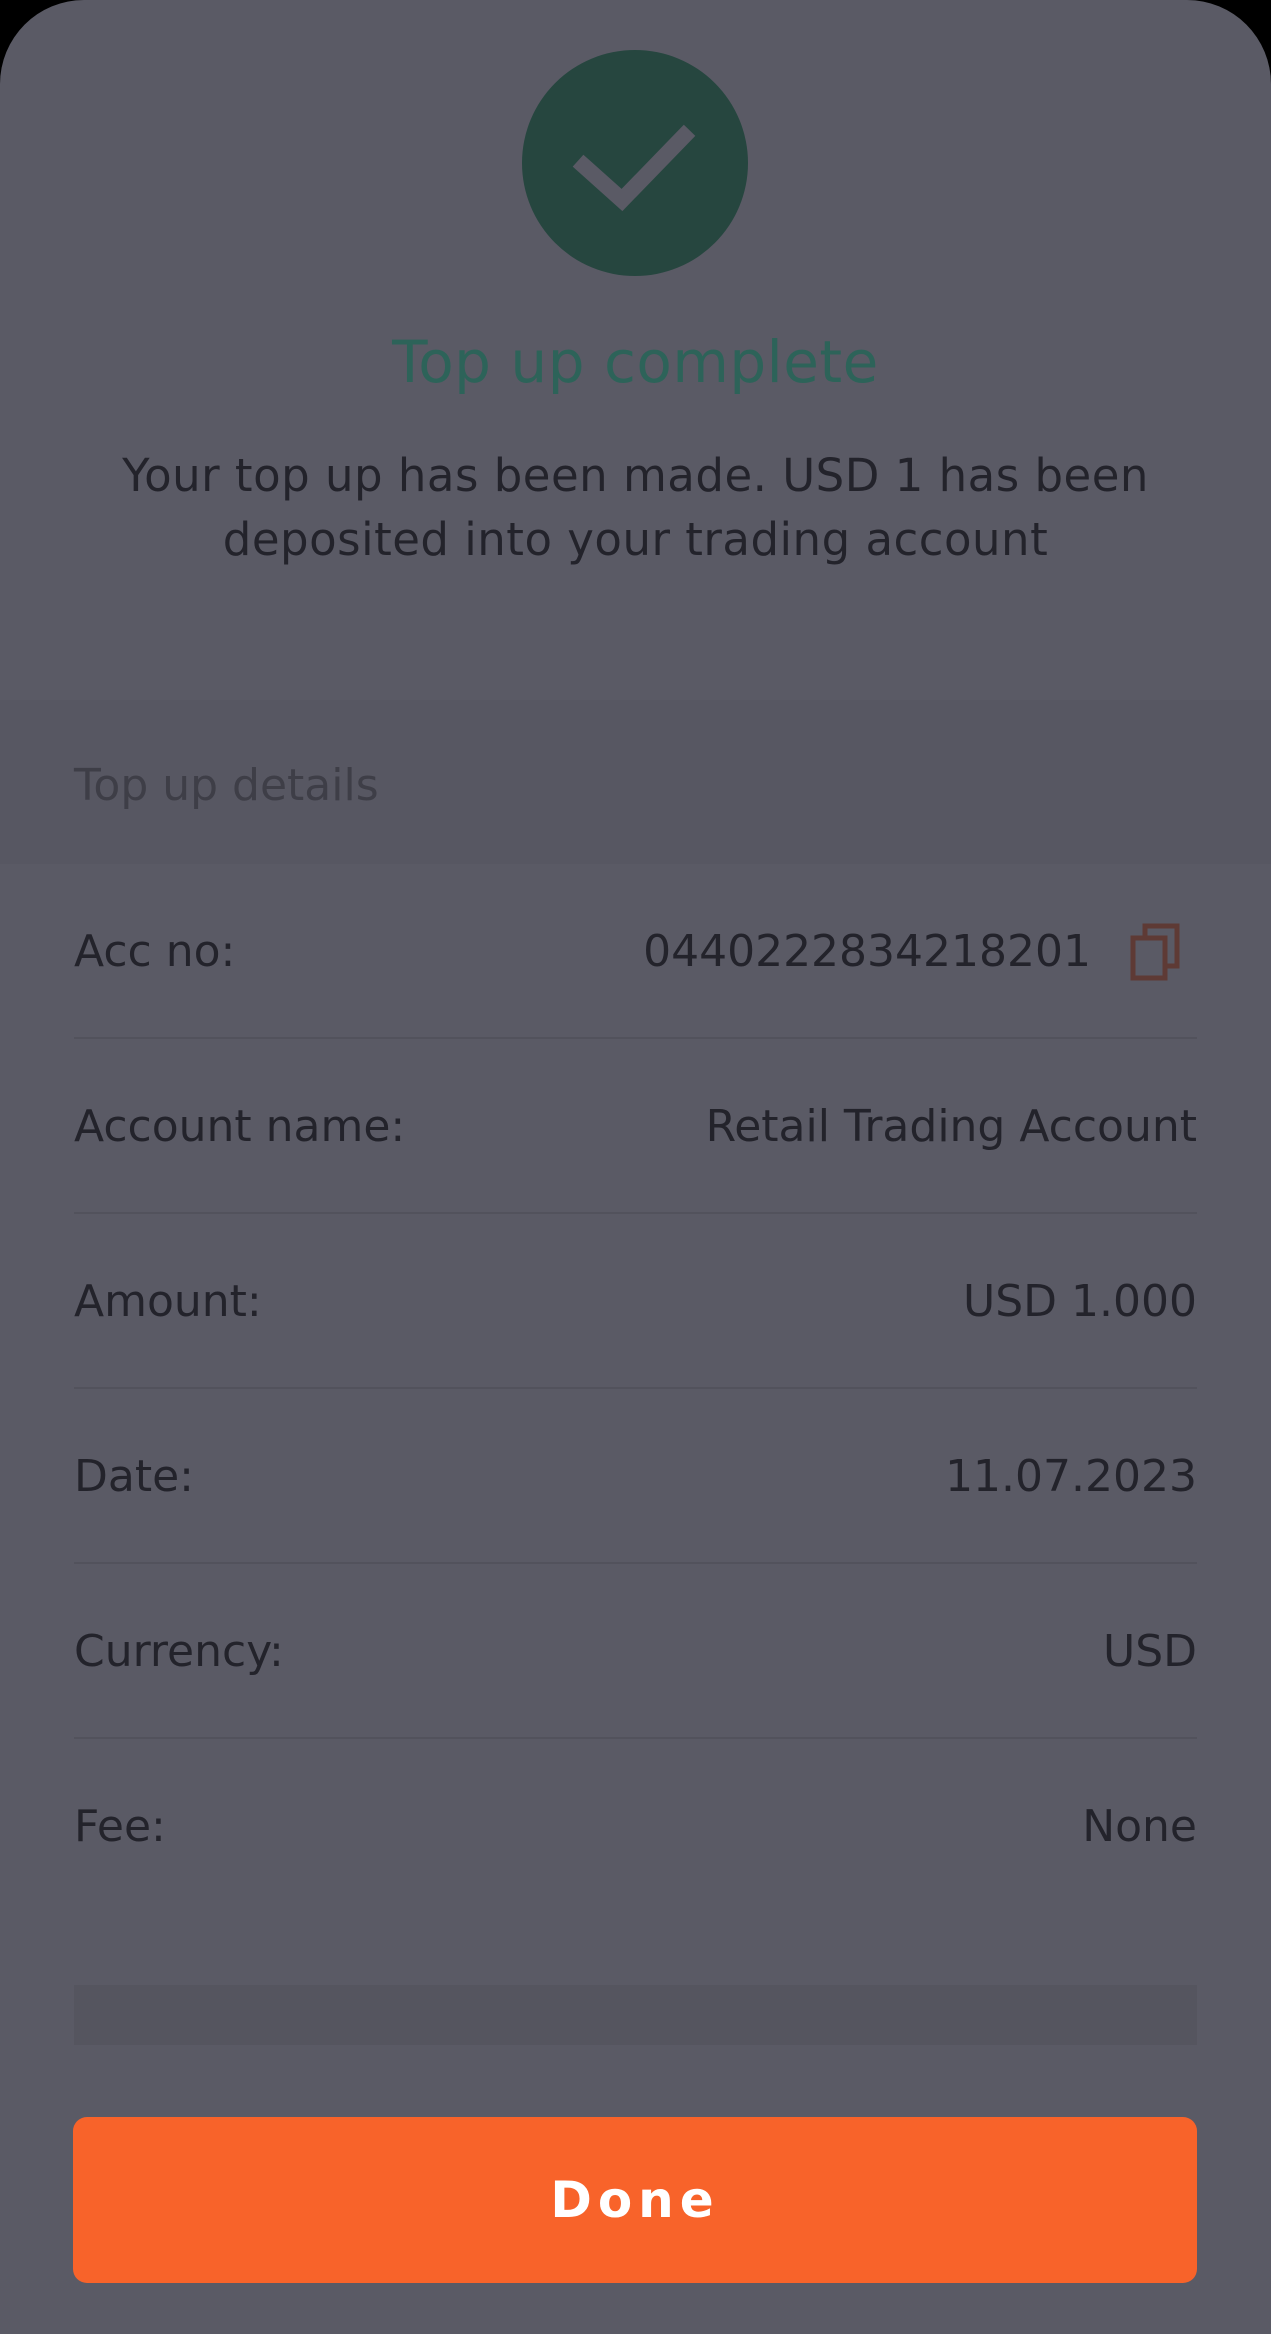 The width and height of the screenshot is (1271, 2334). Describe the element at coordinates (635, 1476) in the screenshot. I see `detail-row-date: Date: 11.07.2023` at that location.